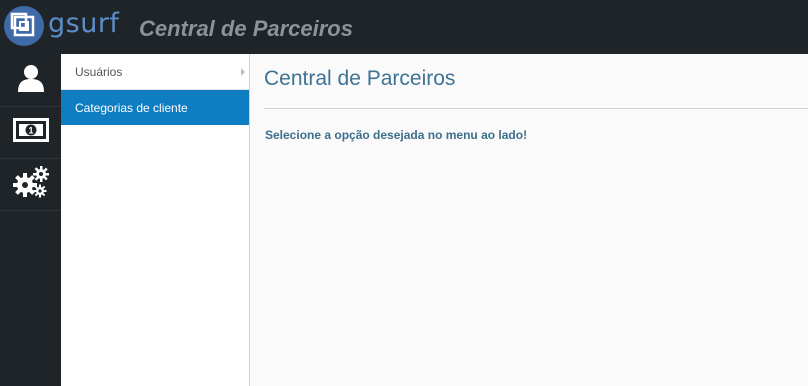 This screenshot has width=808, height=386. I want to click on logo-text: gsurf, so click(84, 23).